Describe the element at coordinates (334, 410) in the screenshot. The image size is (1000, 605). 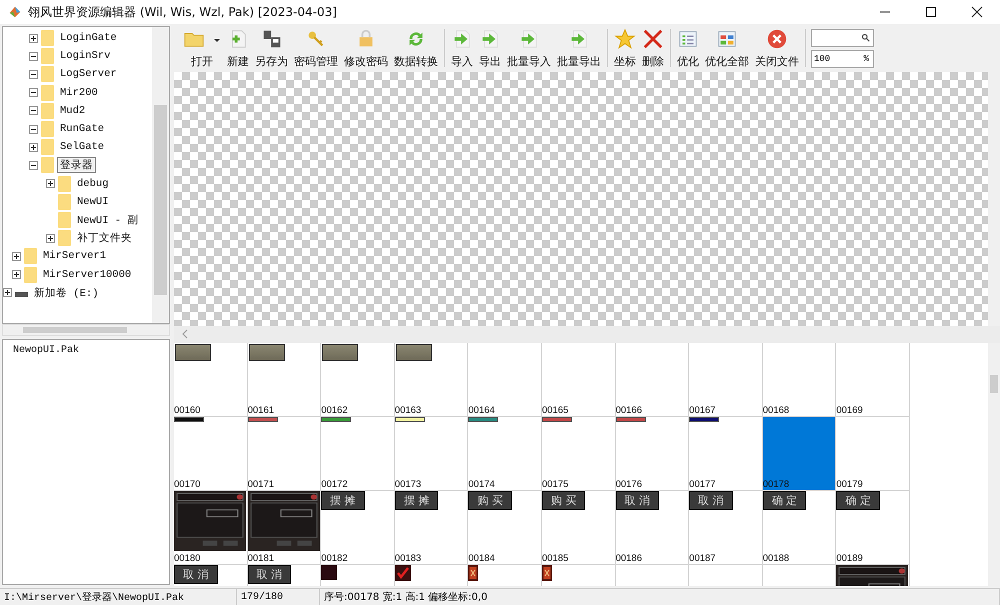
I see `image-number: 00162` at that location.